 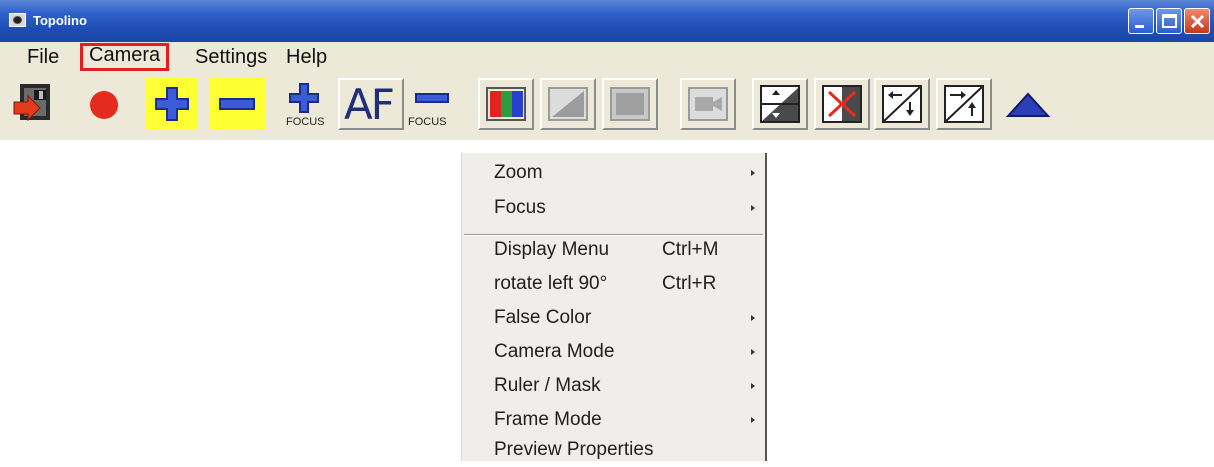 I want to click on focus-plus-button: FOCUS, so click(x=309, y=104).